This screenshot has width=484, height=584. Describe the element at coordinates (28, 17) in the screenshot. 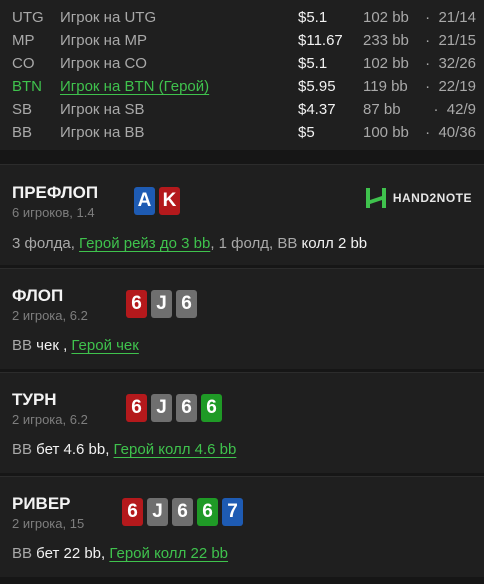

I see `player-position: UTG` at that location.